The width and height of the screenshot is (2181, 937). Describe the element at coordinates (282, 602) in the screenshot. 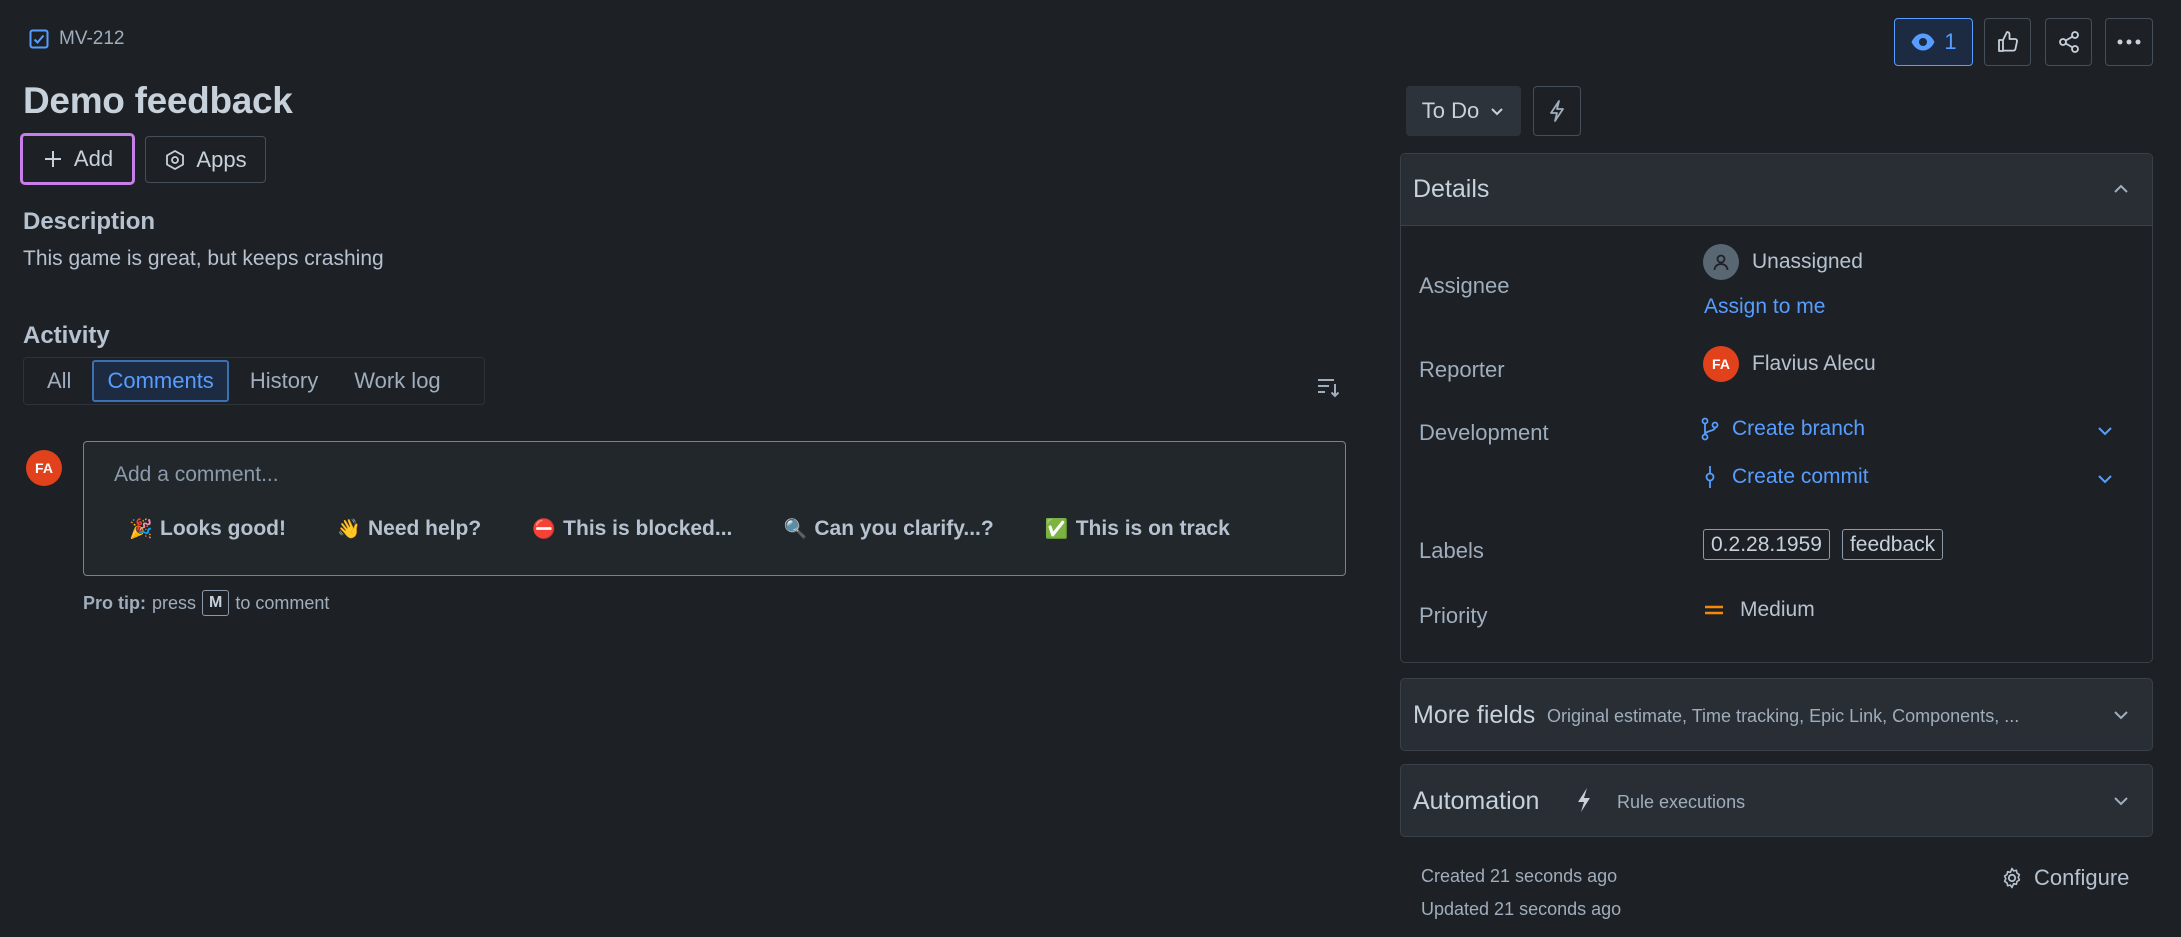

I see `pro-tip-post: to comment` at that location.